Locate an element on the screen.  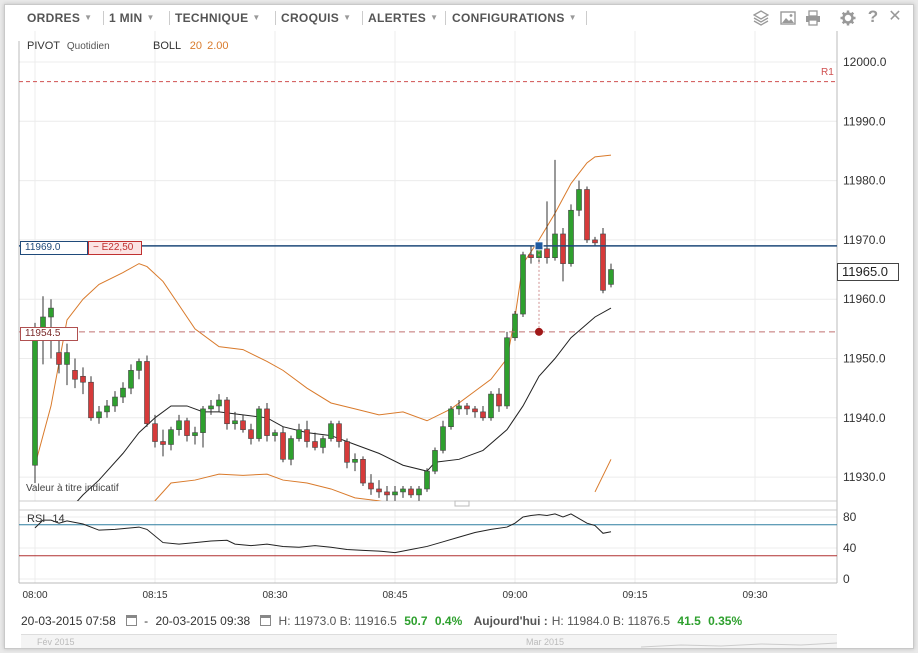
price-tick-label: 11960.0 is located at coordinates (864, 299).